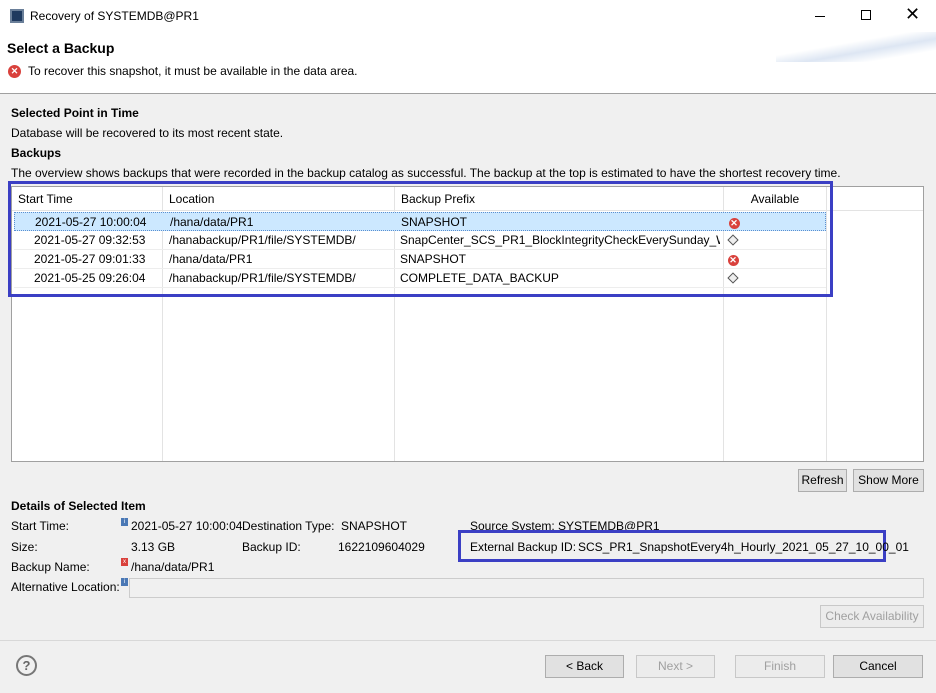 The image size is (936, 693). Describe the element at coordinates (912, 14) in the screenshot. I see `close-button: ✕` at that location.